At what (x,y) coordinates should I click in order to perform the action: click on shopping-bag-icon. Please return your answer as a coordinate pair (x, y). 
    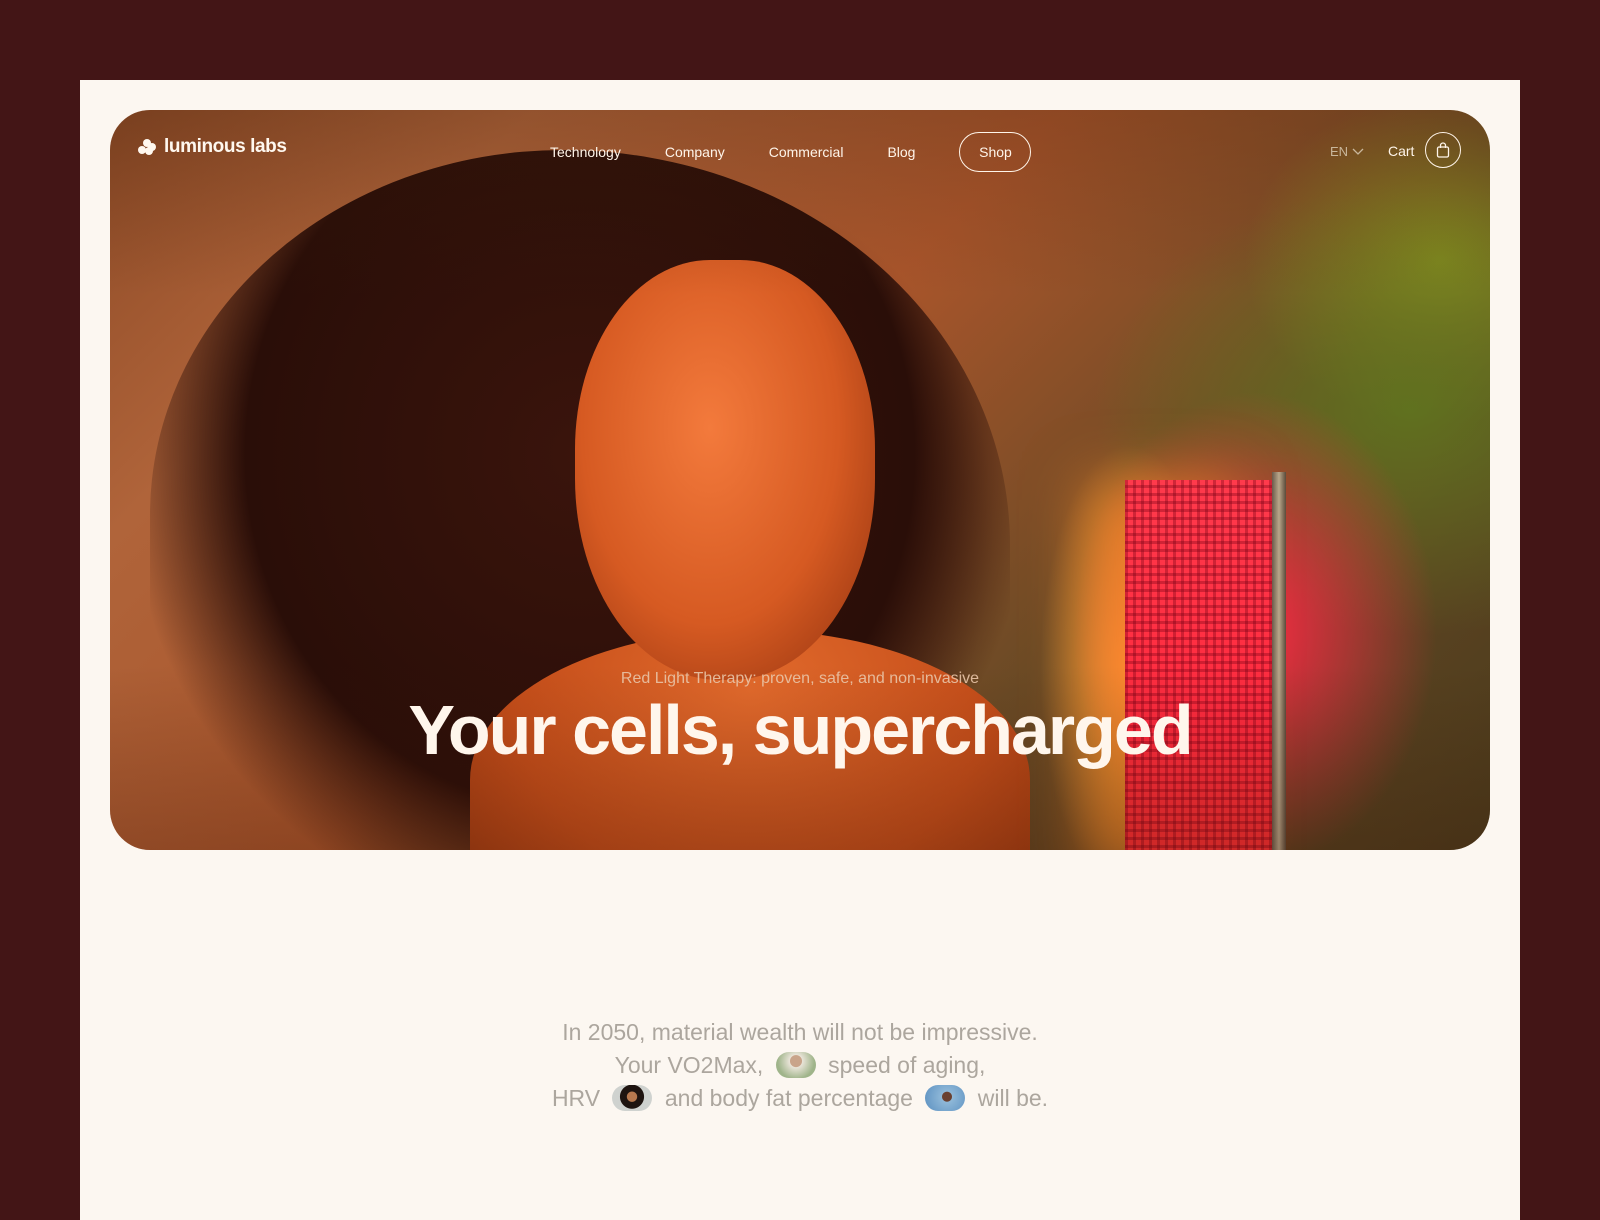
    Looking at the image, I should click on (1443, 150).